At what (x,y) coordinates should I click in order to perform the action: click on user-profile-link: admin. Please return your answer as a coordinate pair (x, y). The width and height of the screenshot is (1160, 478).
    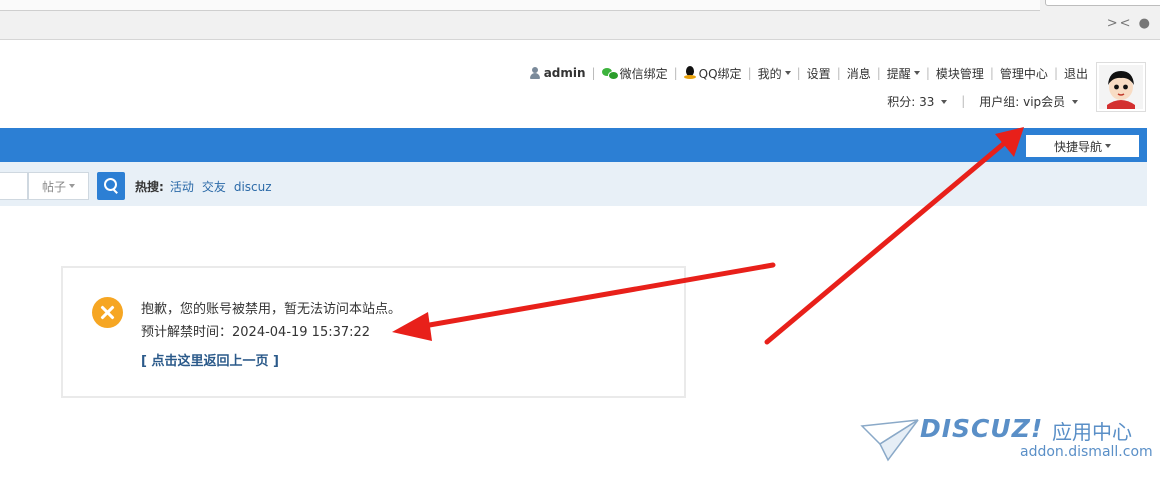
    Looking at the image, I should click on (557, 73).